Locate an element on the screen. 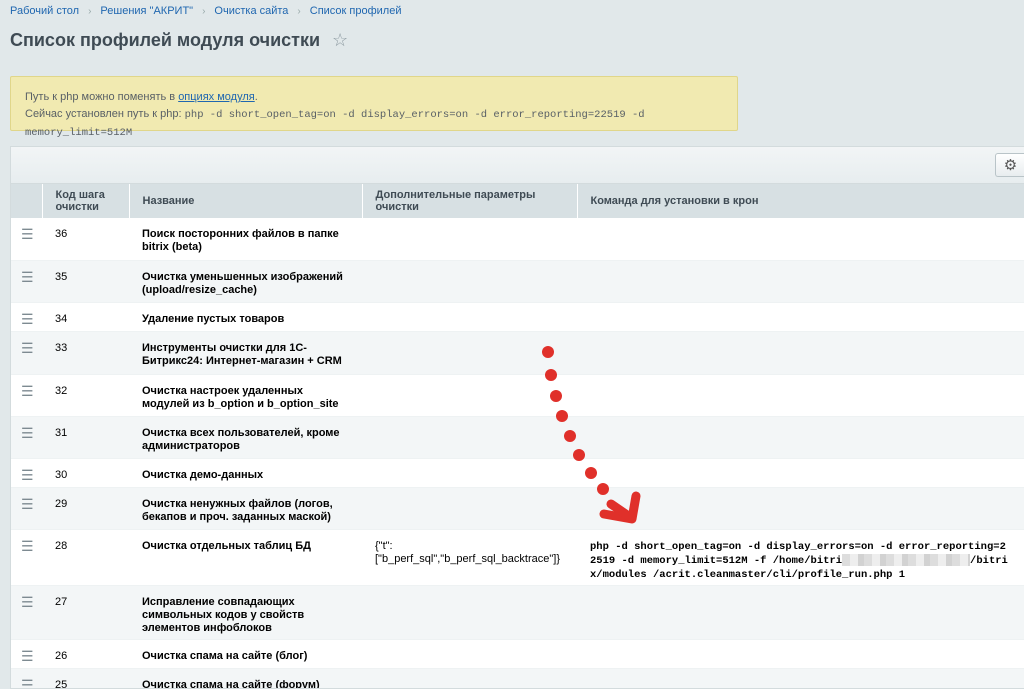  column-params: Дополнительные параметры очистки is located at coordinates (470, 201).